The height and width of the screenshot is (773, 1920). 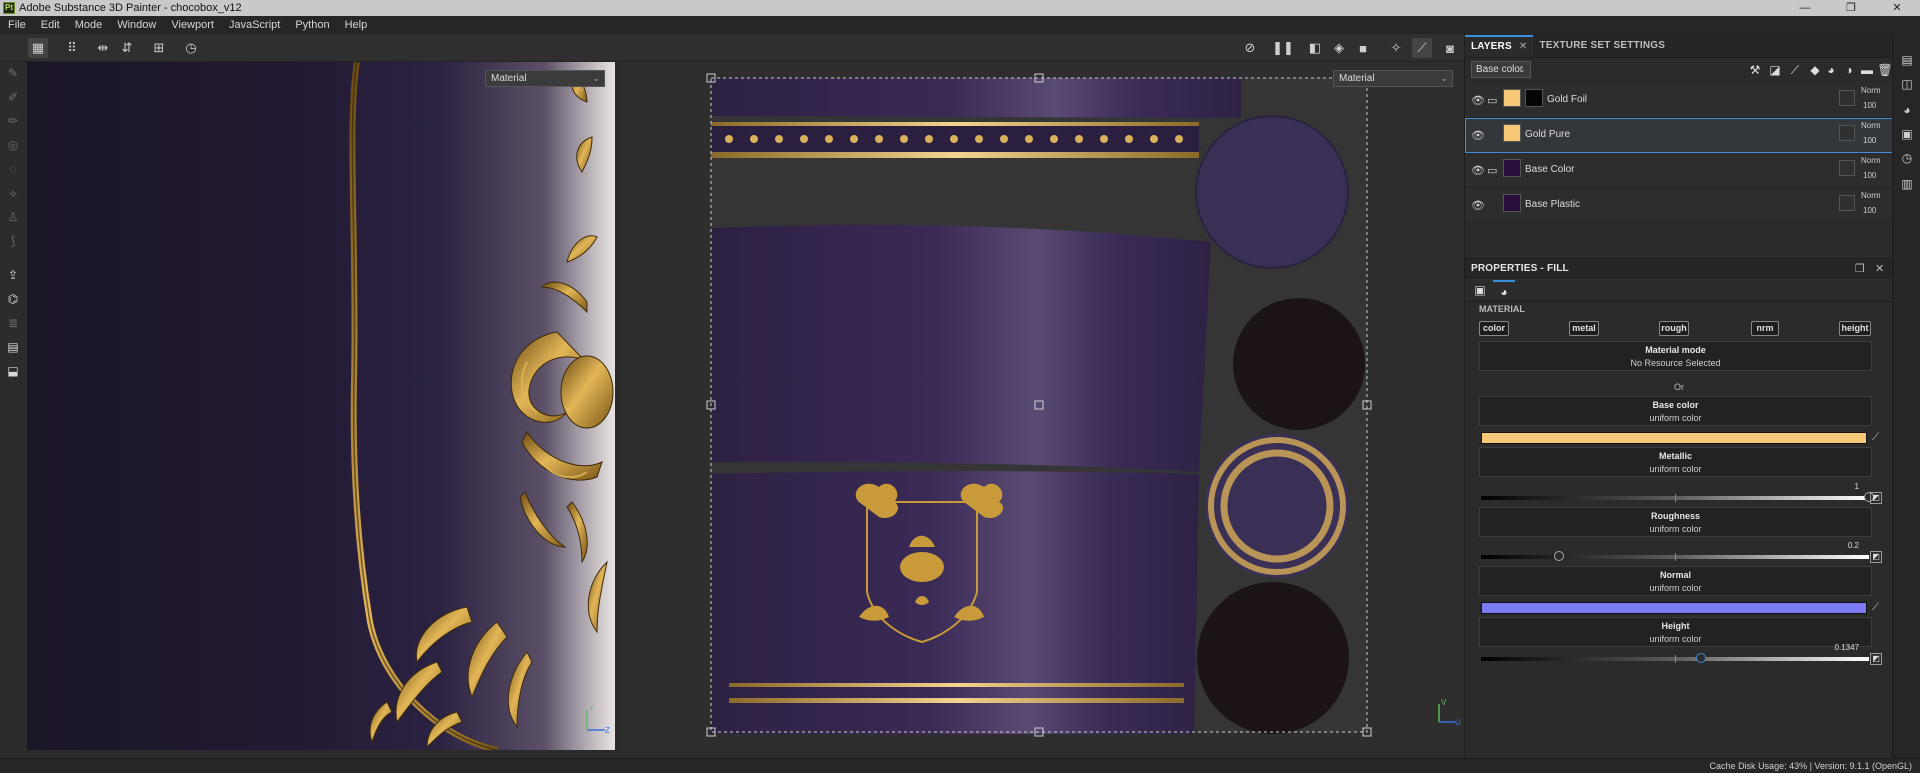 What do you see at coordinates (1679, 135) in the screenshot?
I see `layer-row-gold-pure: 👁 Gold Pure Norm 100` at bounding box center [1679, 135].